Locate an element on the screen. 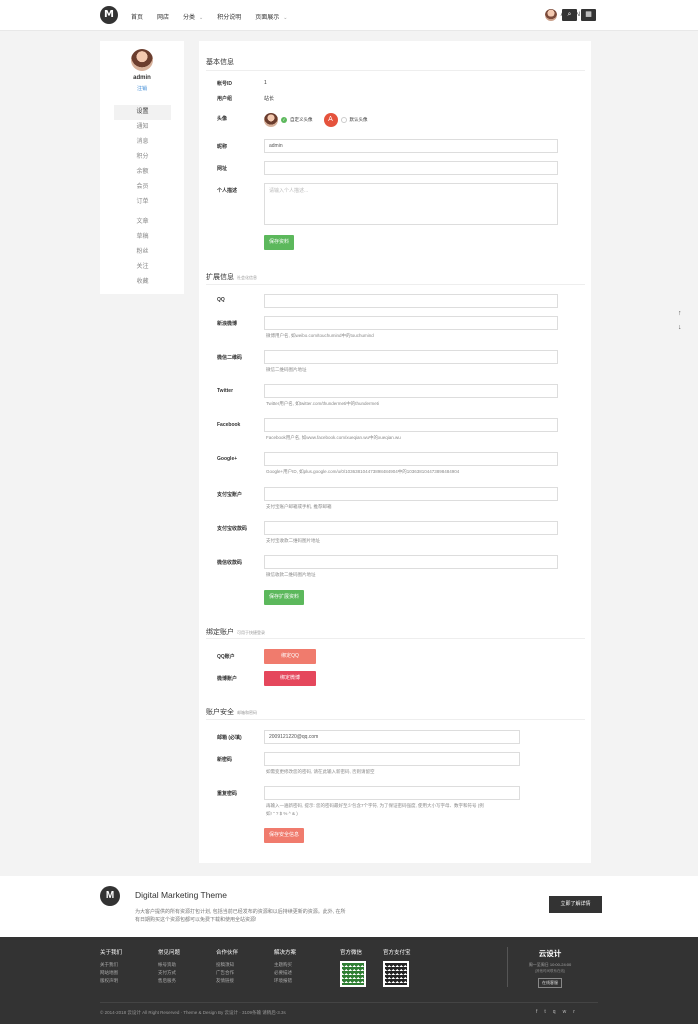 This screenshot has width=698, height=1024. twitter-input is located at coordinates (411, 391).